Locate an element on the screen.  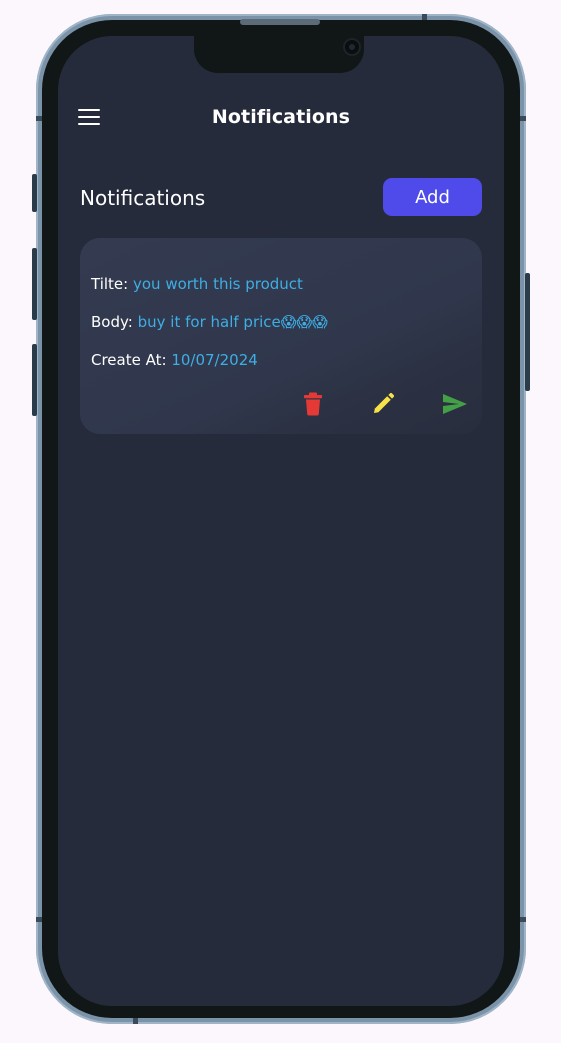
notification-date-row: Create At: 10/07/2024 is located at coordinates (174, 360).